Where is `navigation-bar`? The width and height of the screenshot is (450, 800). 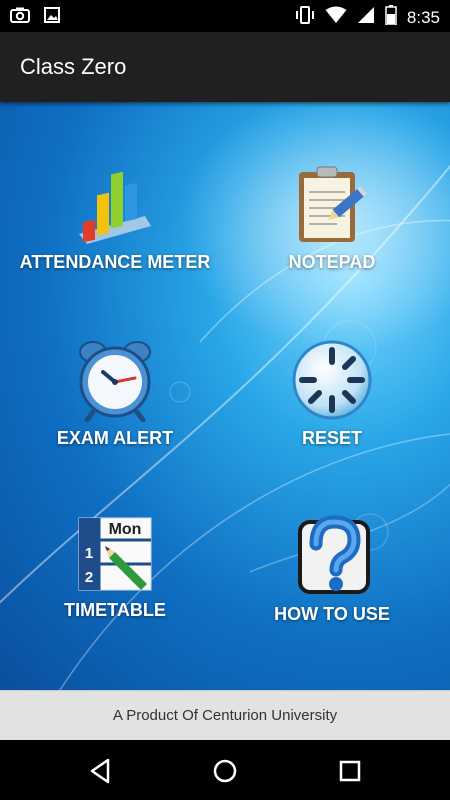
navigation-bar is located at coordinates (225, 770).